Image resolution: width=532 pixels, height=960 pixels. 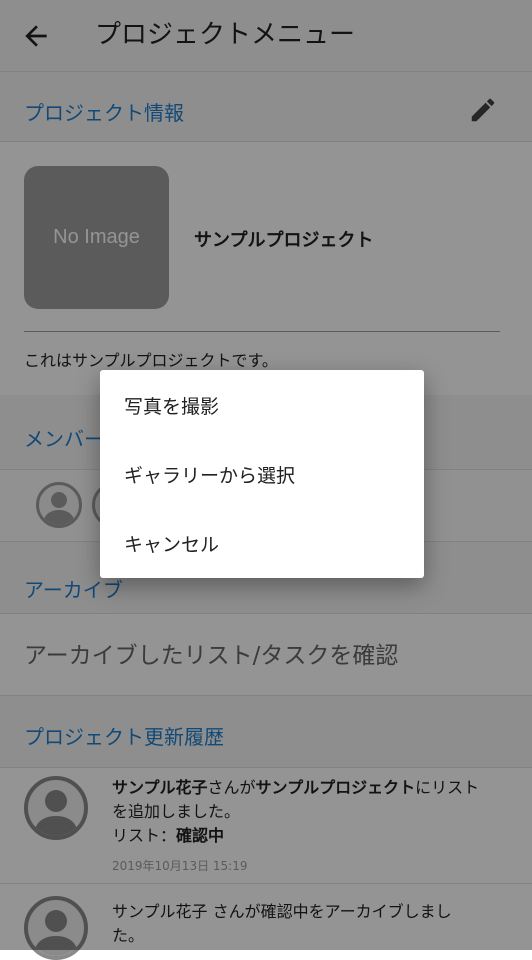 I want to click on photo-source-dialog: 写真を撮影 ギャラリーから選択 キャンセル, so click(x=262, y=474).